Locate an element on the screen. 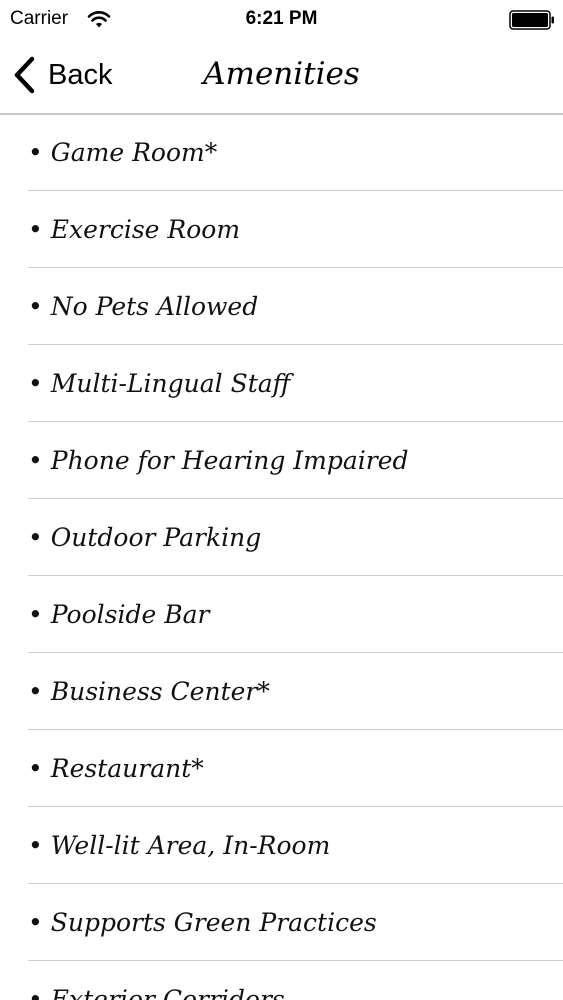  list-item: • Well-lit Area, In-Room is located at coordinates (295, 845).